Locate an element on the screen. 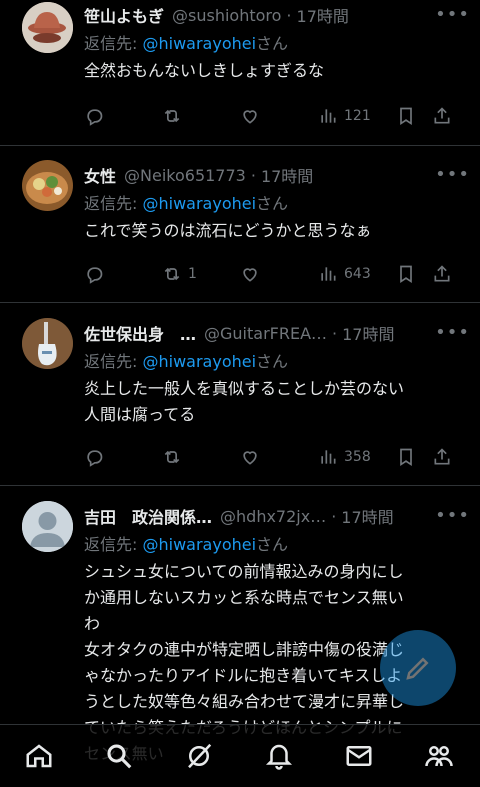  retweet-button: 1 is located at coordinates (179, 274).